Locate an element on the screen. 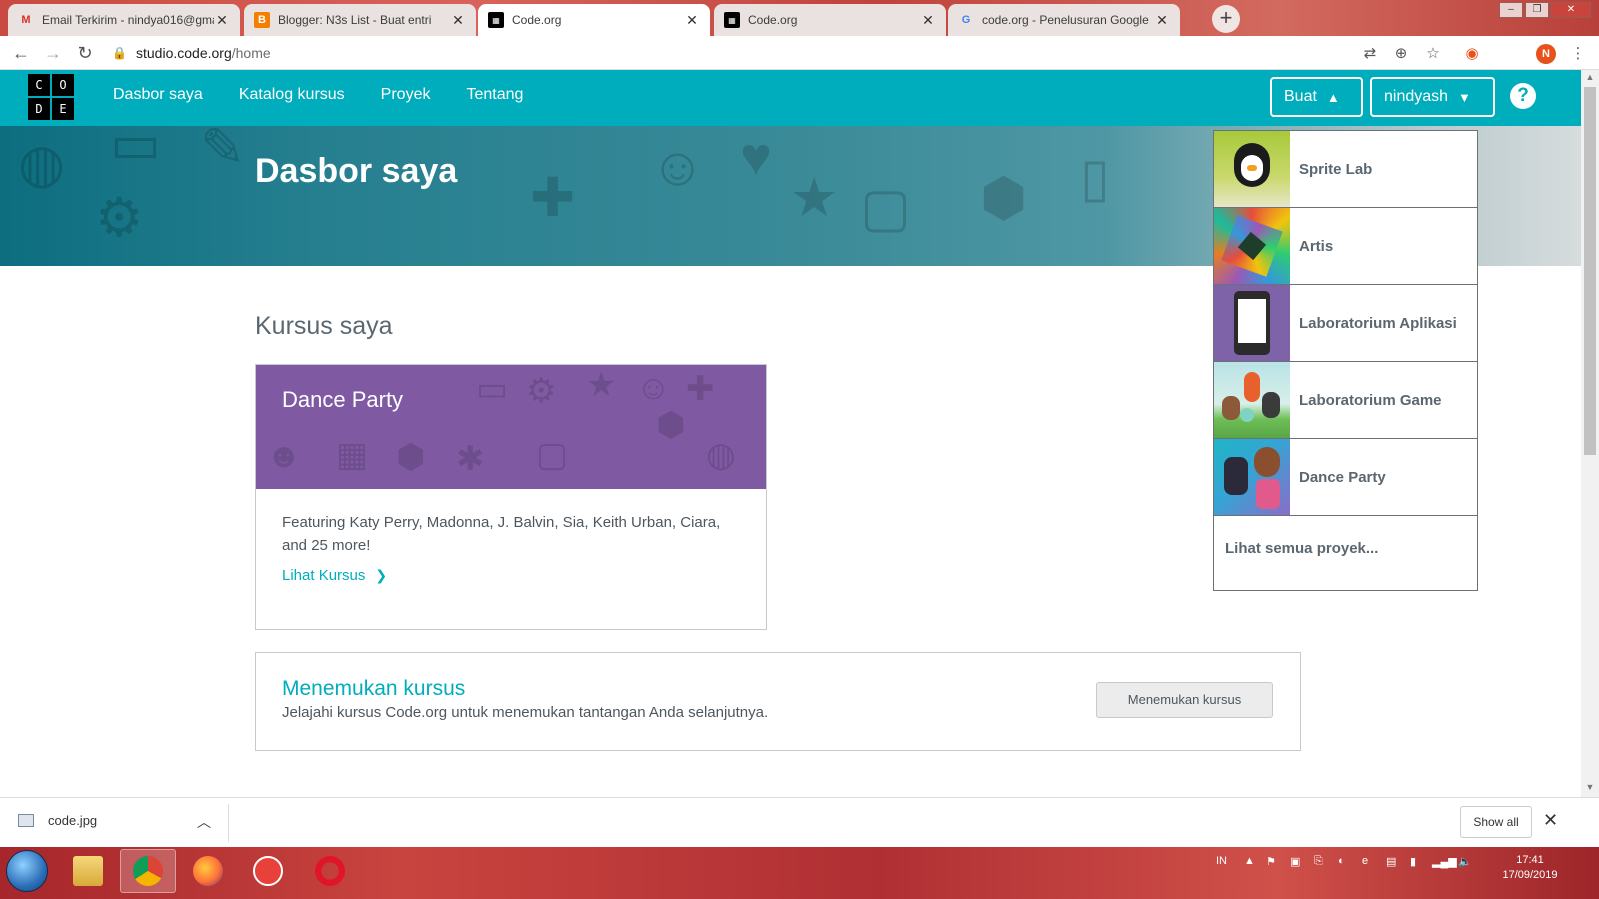  back-icon: ← is located at coordinates (21, 53).